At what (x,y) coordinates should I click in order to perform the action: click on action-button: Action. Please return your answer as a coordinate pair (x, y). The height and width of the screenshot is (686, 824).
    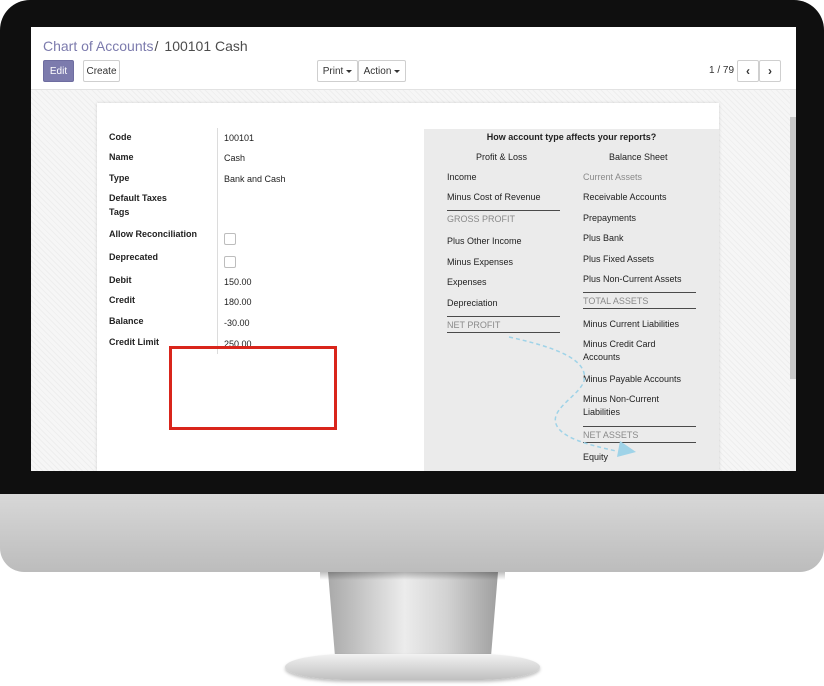
    Looking at the image, I should click on (382, 71).